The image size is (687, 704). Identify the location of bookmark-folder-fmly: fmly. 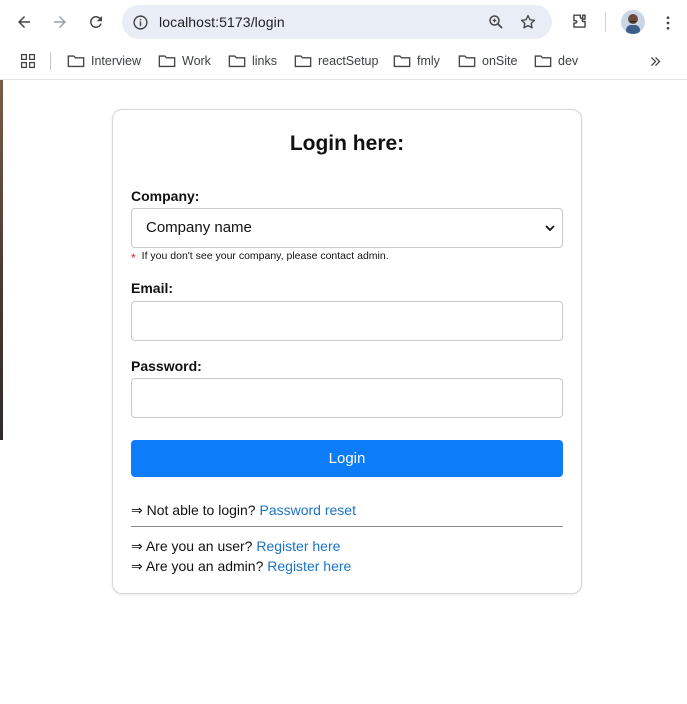
(416, 61).